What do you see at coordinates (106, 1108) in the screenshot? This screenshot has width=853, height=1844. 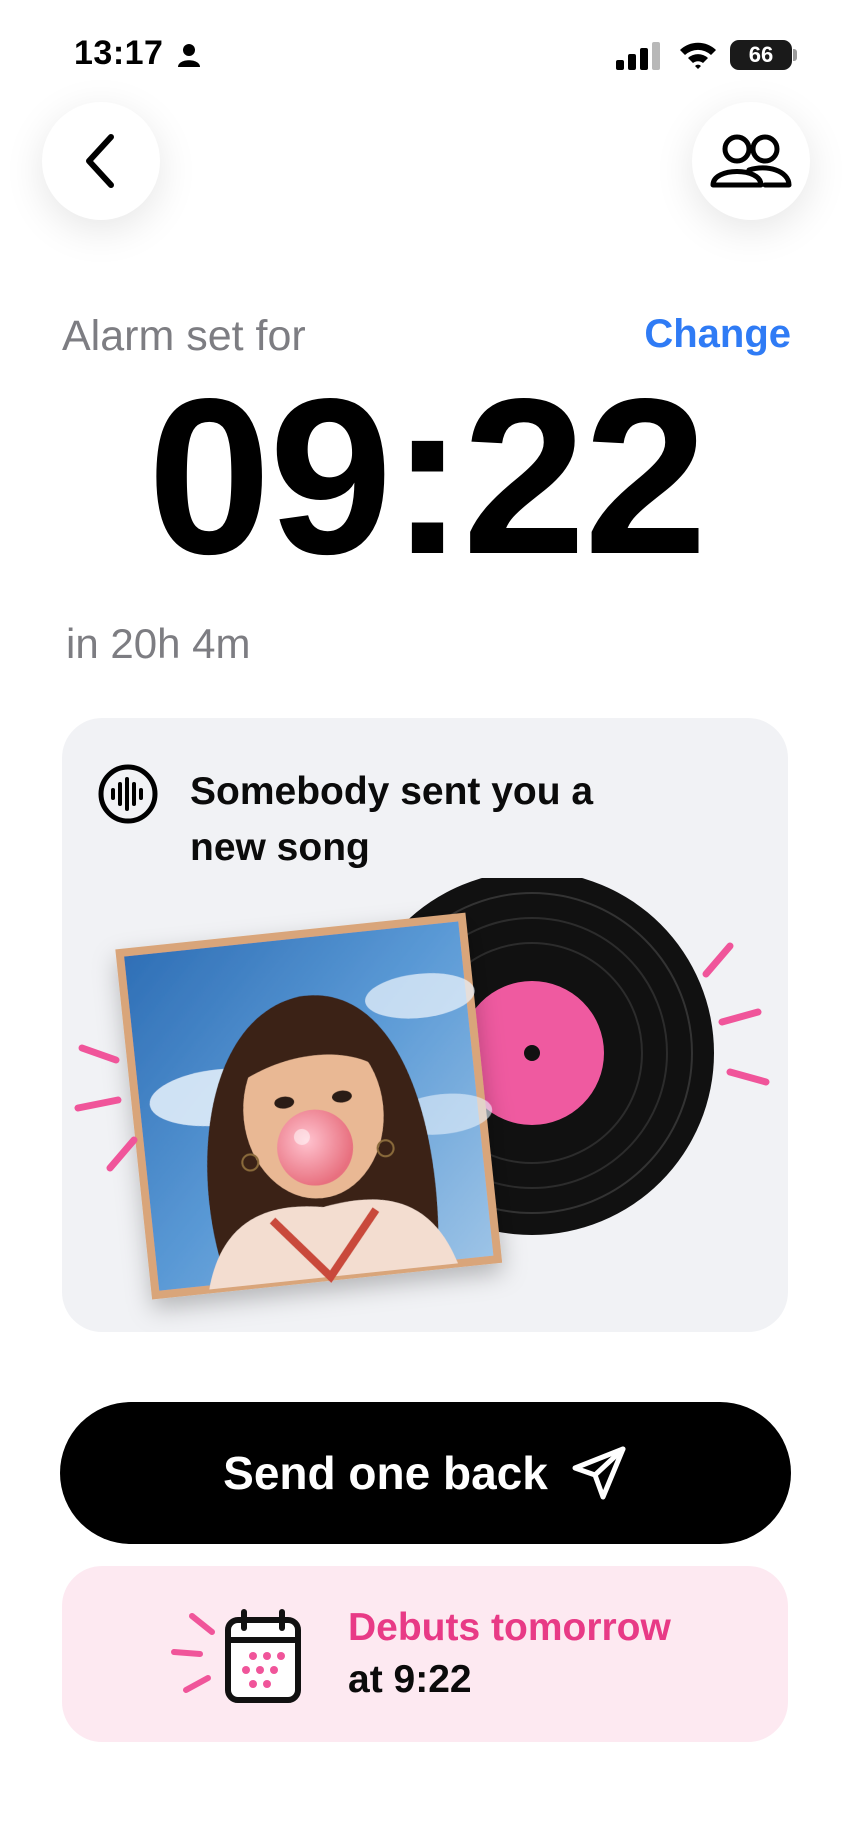 I see `burst-lines-left` at bounding box center [106, 1108].